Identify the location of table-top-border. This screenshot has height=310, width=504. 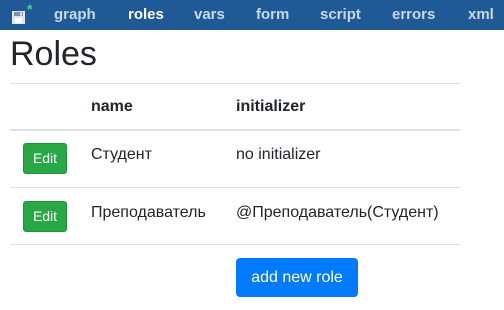
(235, 83).